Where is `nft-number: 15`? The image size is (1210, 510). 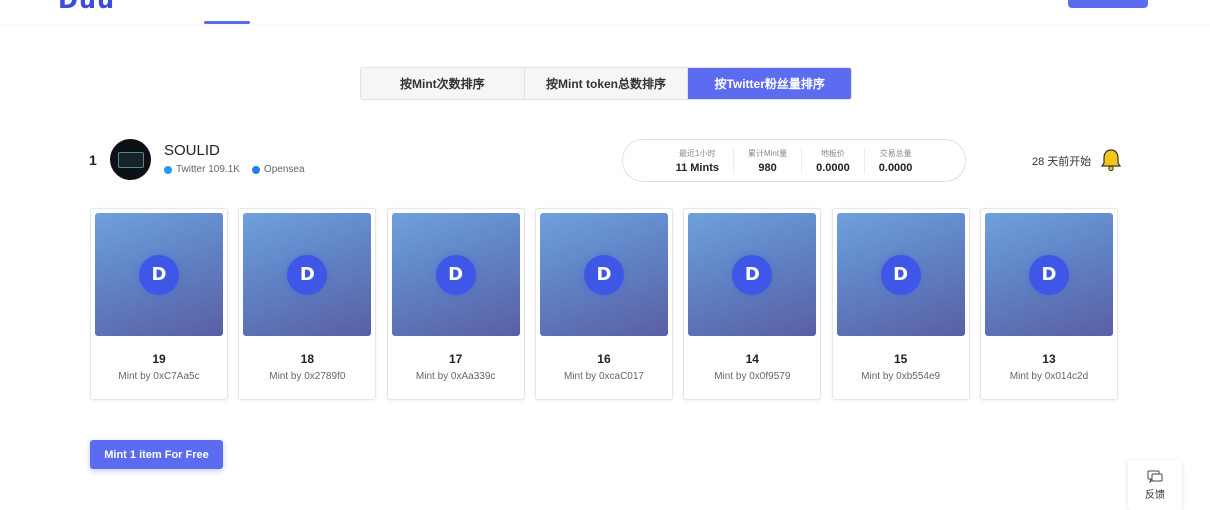 nft-number: 15 is located at coordinates (900, 359).